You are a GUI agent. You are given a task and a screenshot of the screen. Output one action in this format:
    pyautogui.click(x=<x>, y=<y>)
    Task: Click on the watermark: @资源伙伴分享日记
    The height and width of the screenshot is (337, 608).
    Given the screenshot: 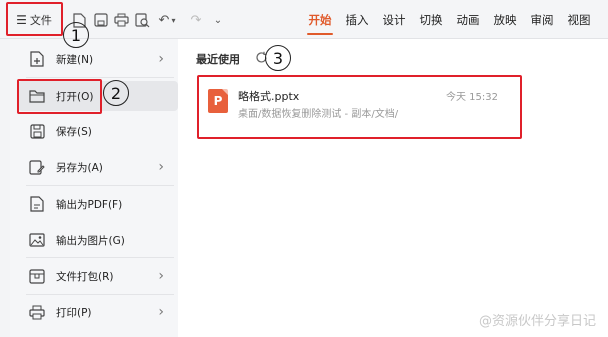 What is the action you would take?
    pyautogui.click(x=537, y=321)
    